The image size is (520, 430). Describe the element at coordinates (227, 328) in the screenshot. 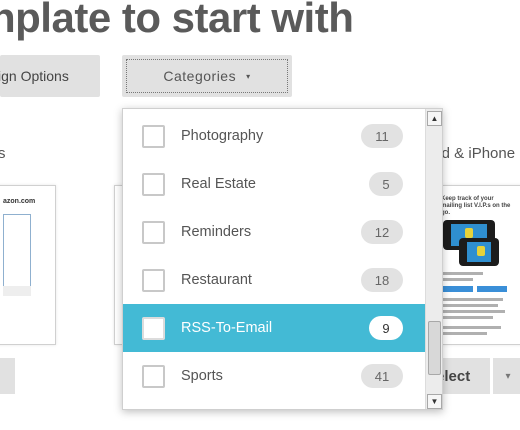

I see `category-label: RSS-To-Email` at that location.